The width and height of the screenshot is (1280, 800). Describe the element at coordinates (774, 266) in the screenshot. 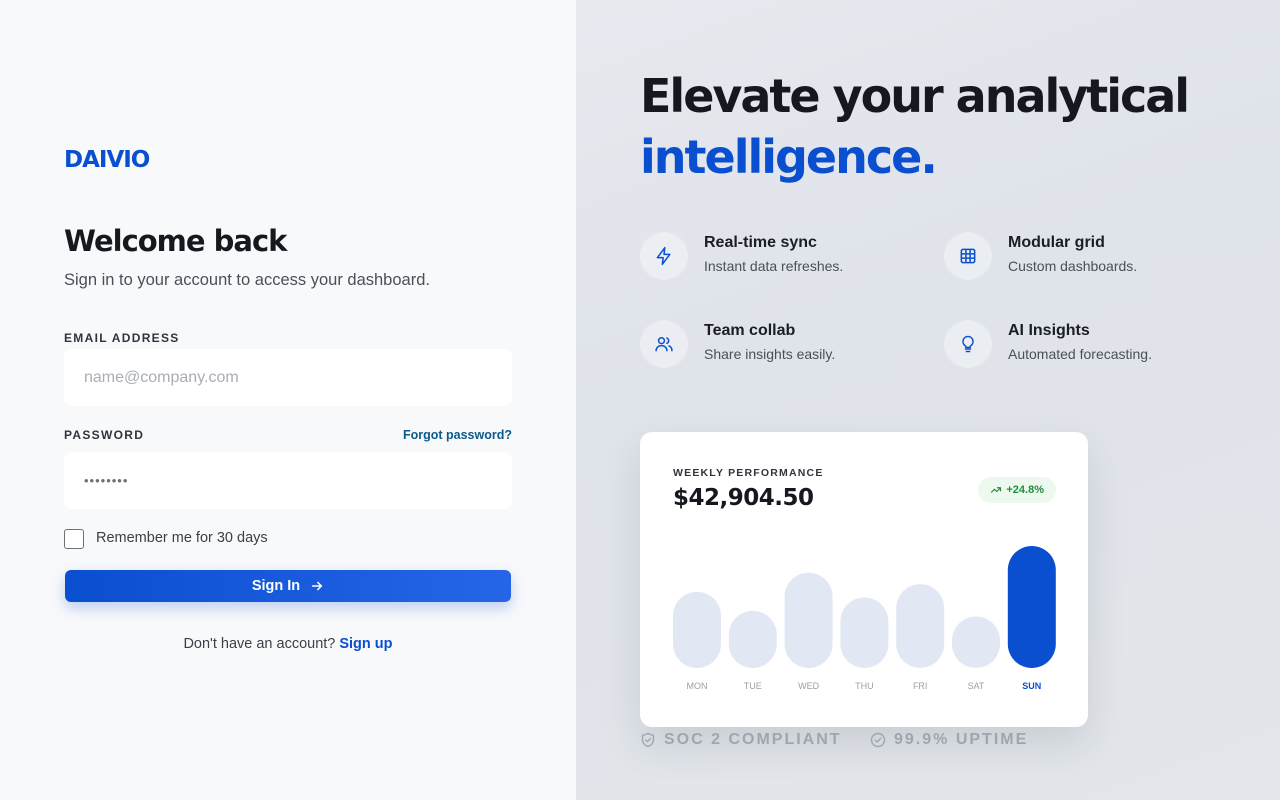

I see `feature-desc: Instant data refreshes.` at that location.